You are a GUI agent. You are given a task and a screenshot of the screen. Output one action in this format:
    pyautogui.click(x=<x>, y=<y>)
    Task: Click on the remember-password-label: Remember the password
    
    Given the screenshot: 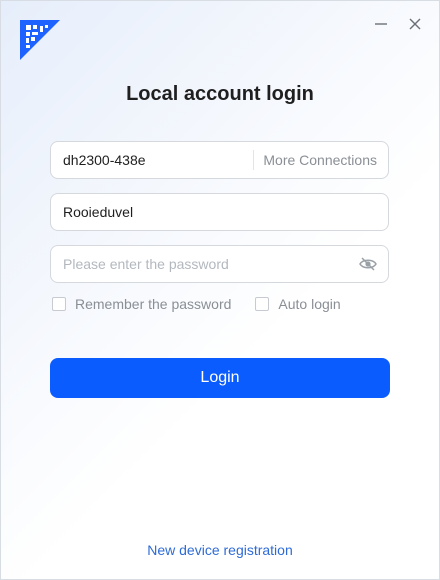 What is the action you would take?
    pyautogui.click(x=153, y=304)
    